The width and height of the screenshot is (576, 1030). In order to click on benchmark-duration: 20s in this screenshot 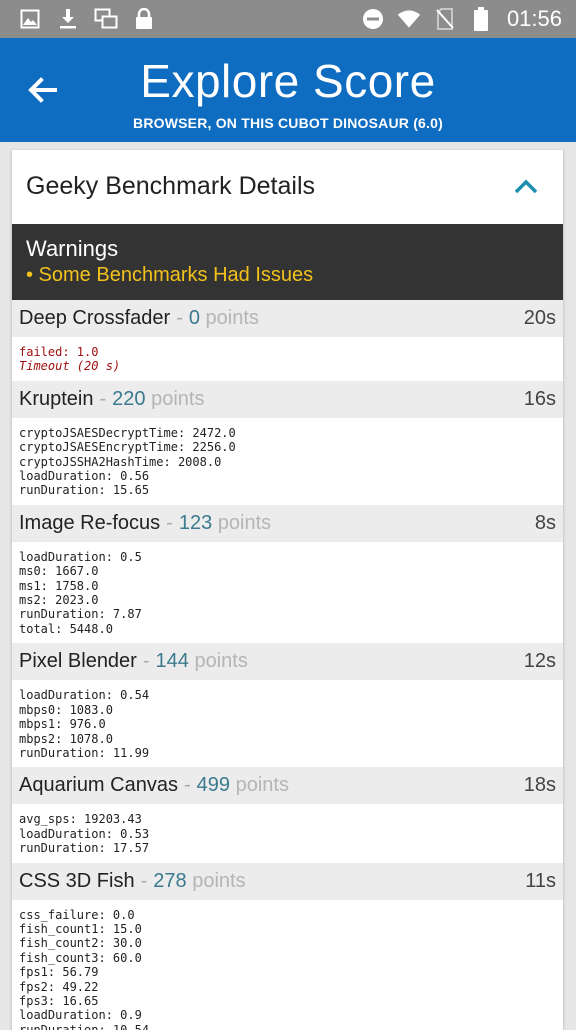, I will do `click(539, 318)`.